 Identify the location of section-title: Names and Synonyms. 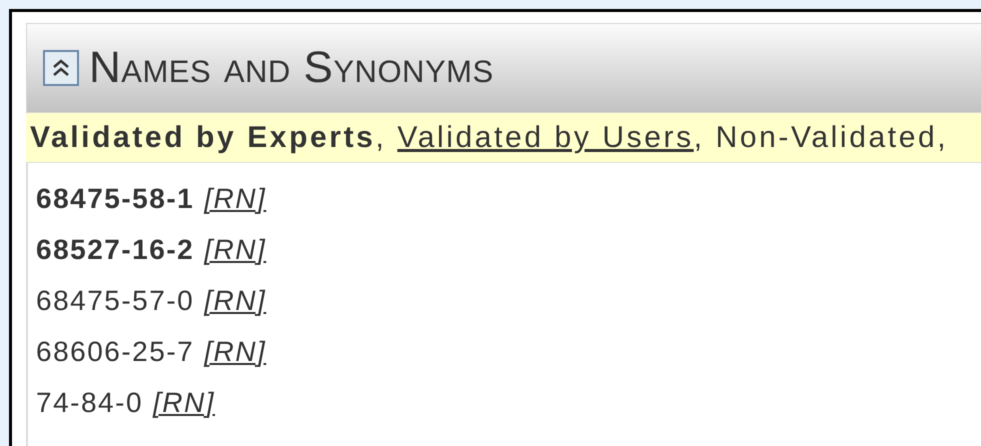
(291, 68).